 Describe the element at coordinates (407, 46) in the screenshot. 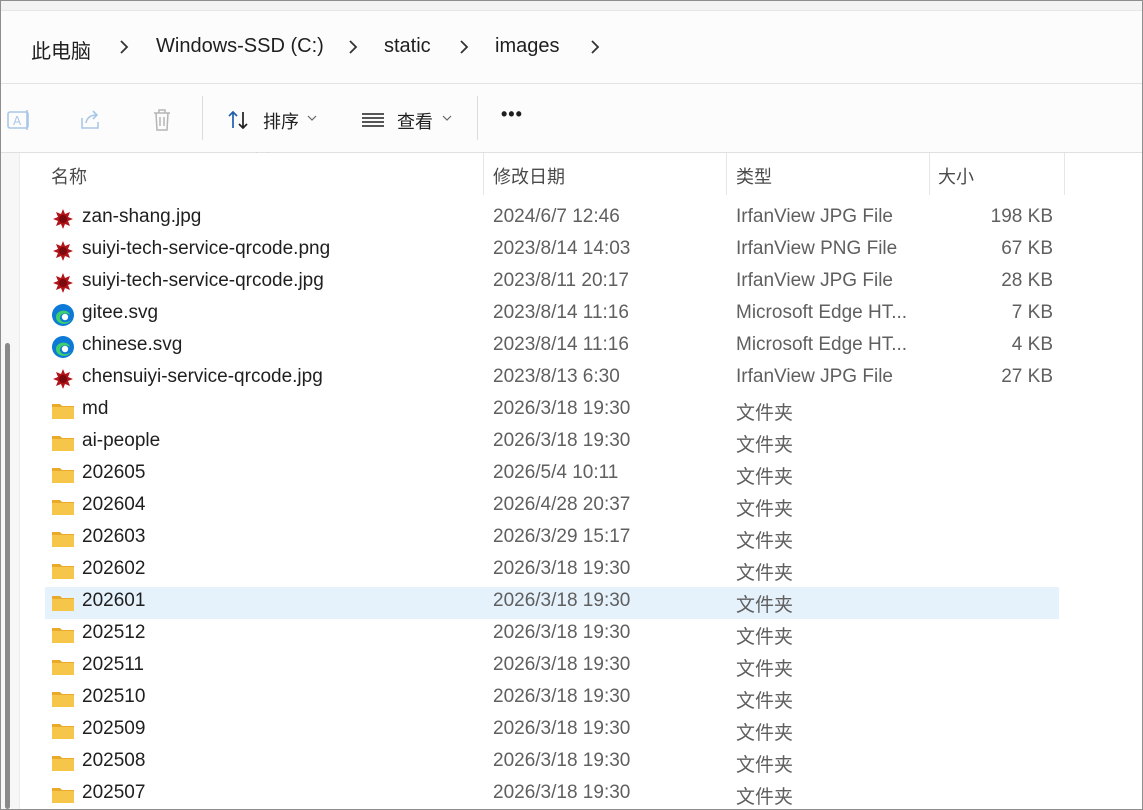

I see `breadcrumb-static: static` at that location.